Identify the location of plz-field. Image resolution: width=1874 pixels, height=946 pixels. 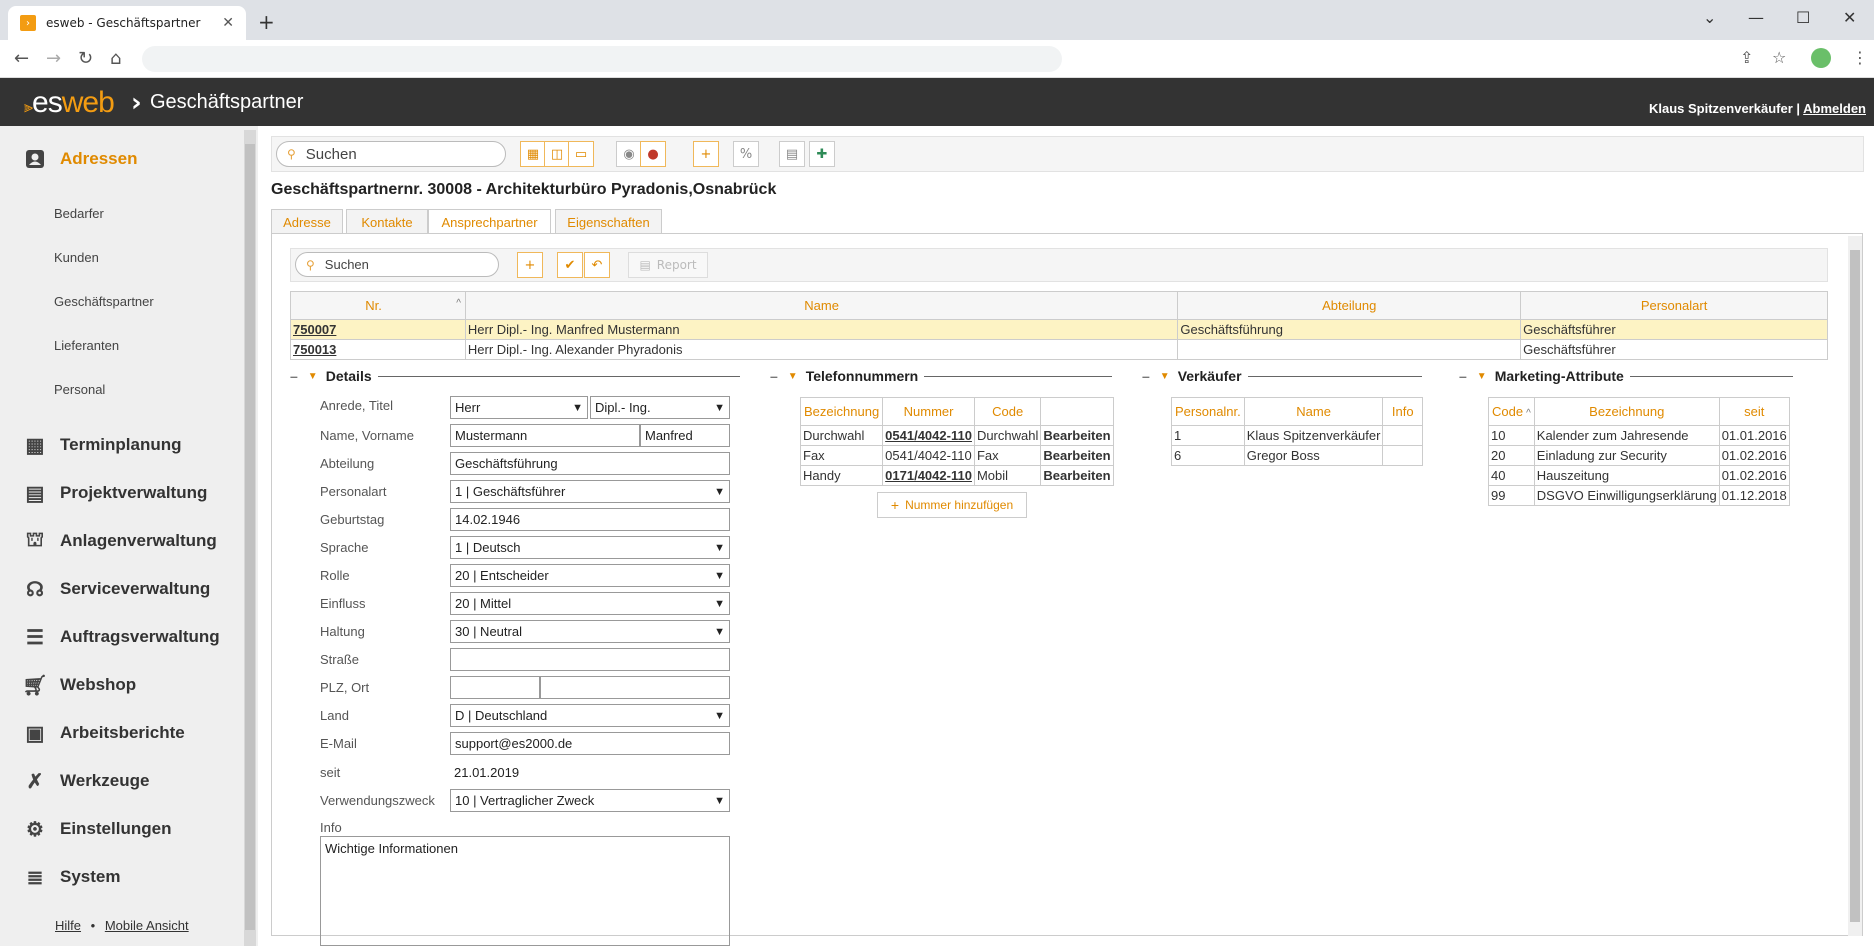
(495, 687).